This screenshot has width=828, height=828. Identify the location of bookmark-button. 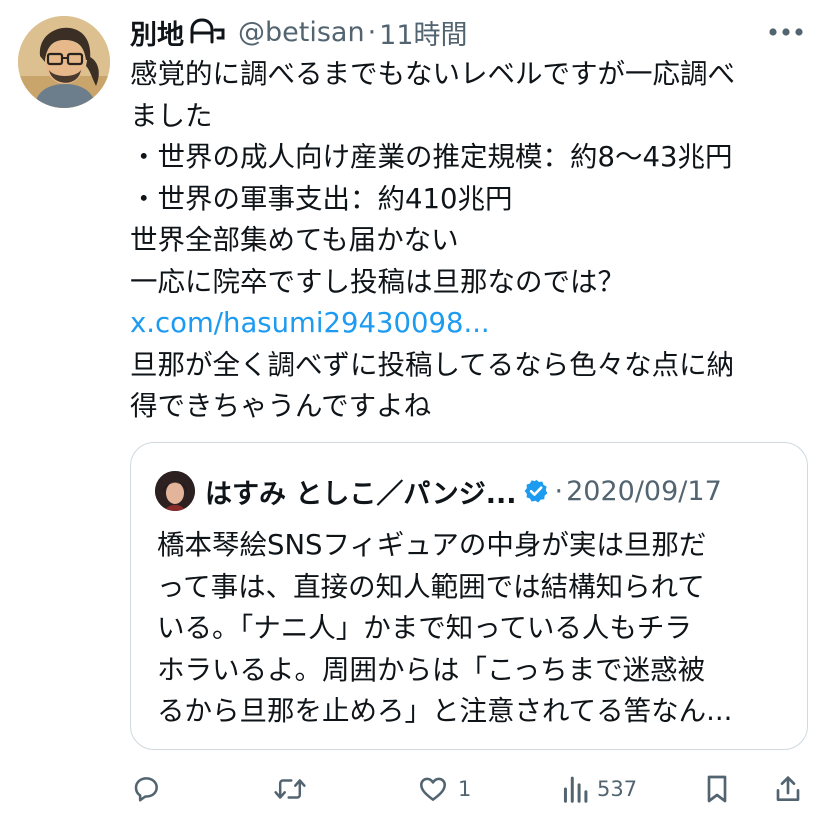
(717, 789).